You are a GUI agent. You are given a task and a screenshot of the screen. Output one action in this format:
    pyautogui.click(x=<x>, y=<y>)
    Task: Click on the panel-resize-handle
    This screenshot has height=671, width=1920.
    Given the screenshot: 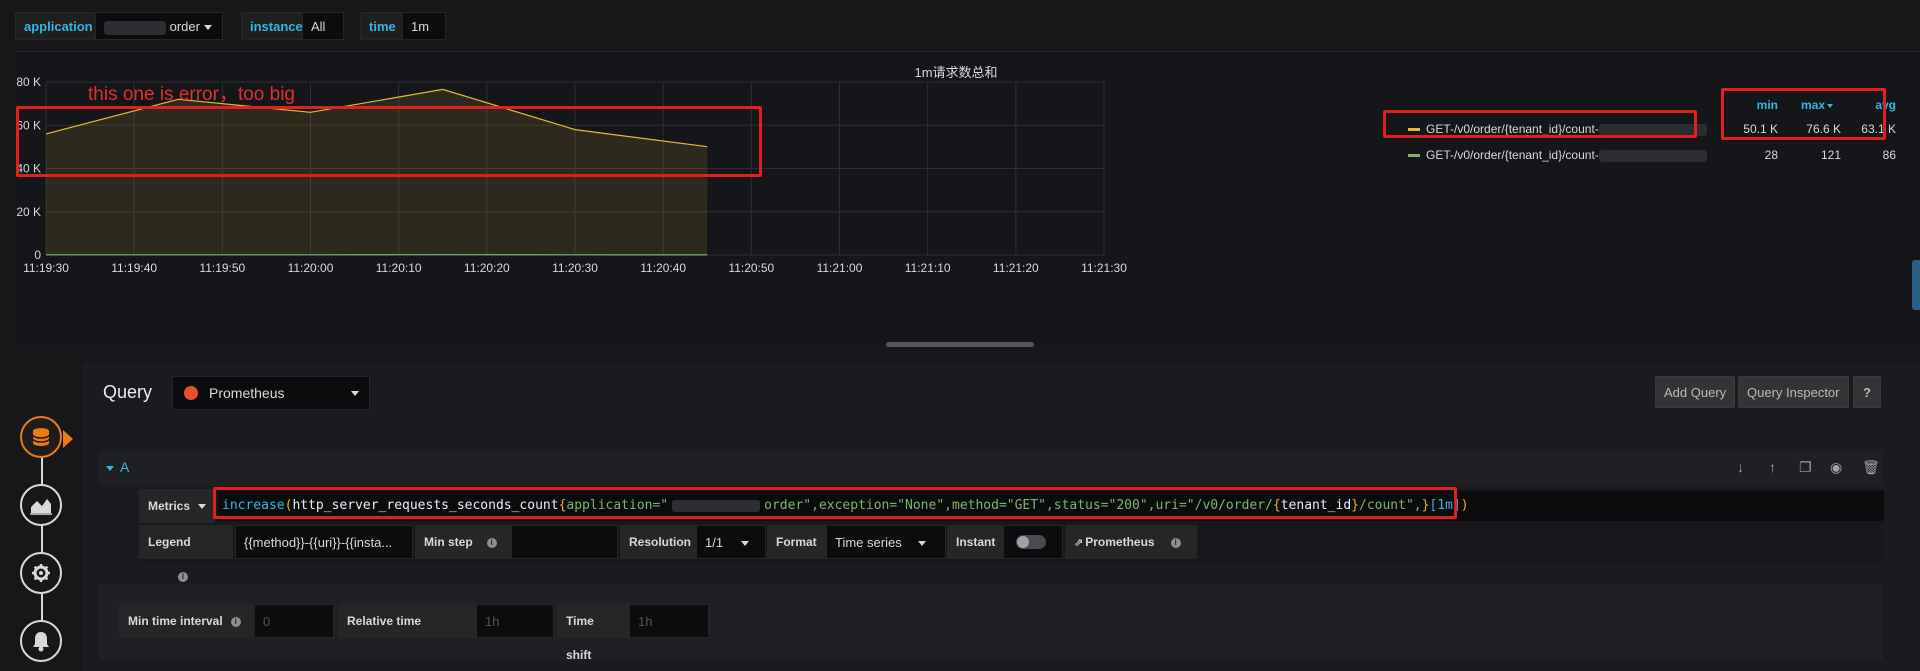 What is the action you would take?
    pyautogui.click(x=960, y=344)
    